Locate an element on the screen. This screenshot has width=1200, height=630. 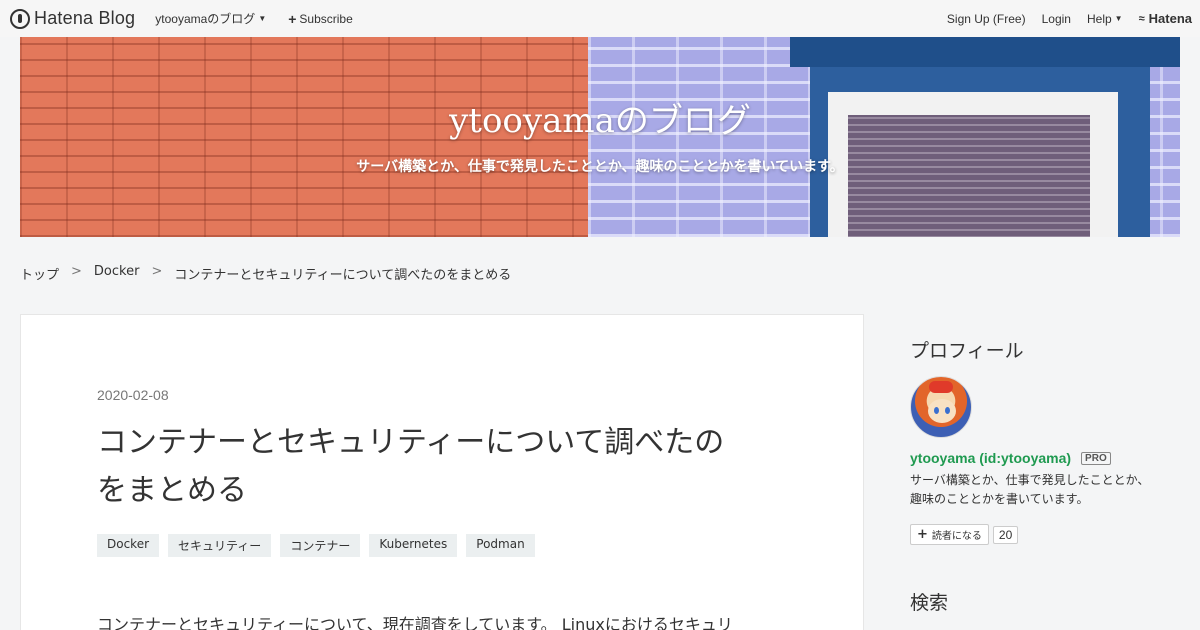
hatena-blog-icon is located at coordinates (20, 18).